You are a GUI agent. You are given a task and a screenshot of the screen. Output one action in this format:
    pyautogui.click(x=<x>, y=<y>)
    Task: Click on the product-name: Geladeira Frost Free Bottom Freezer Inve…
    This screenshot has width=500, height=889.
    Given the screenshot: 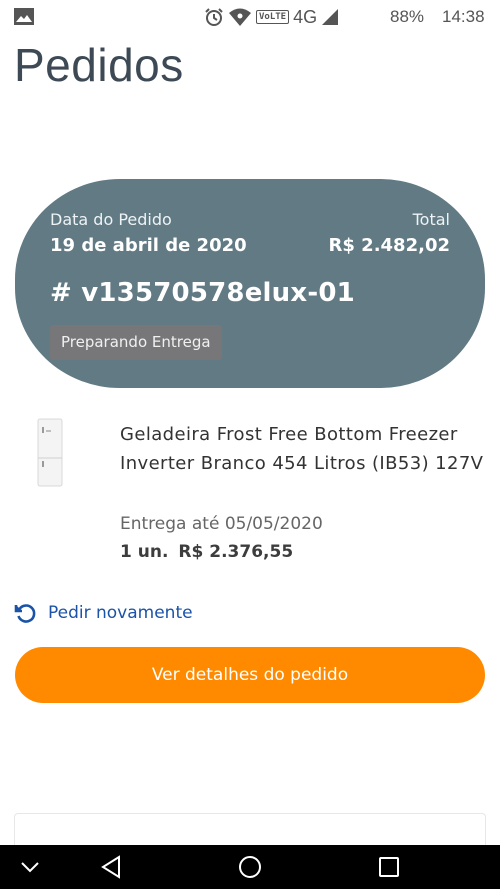 What is the action you would take?
    pyautogui.click(x=302, y=449)
    